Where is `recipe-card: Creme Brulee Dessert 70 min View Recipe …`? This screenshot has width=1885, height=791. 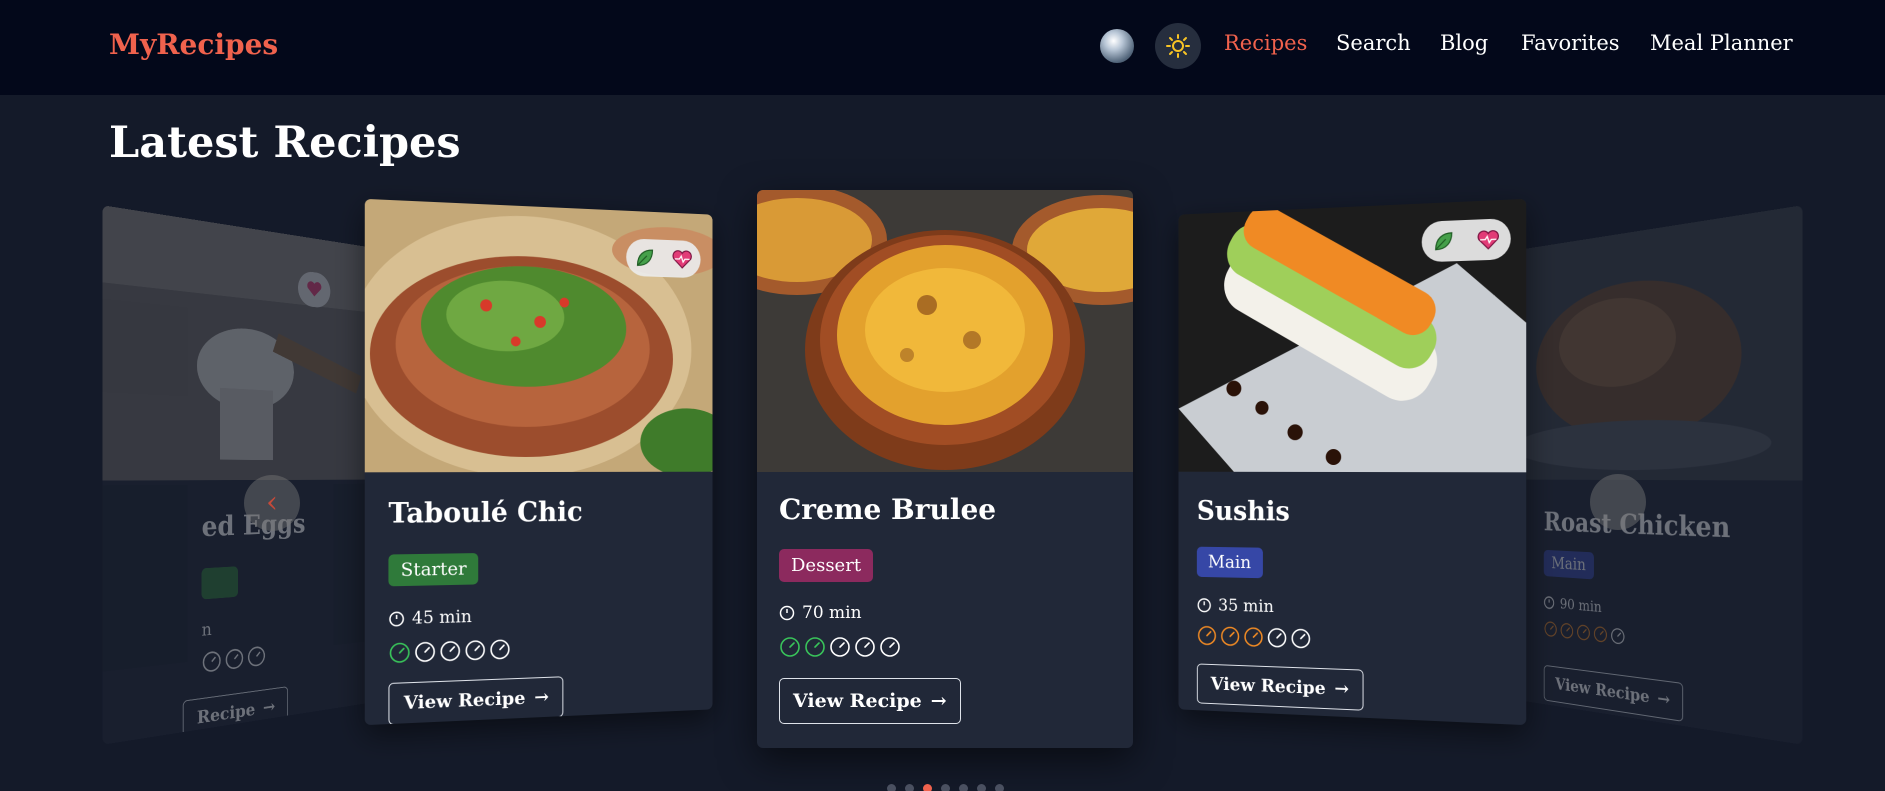
recipe-card: Creme Brulee Dessert 70 min View Recipe … is located at coordinates (945, 469).